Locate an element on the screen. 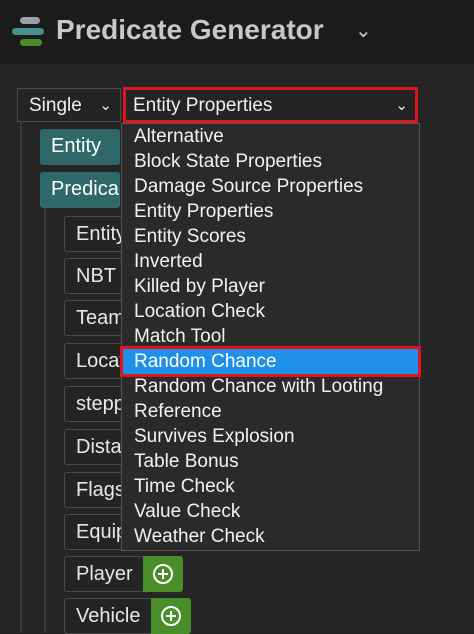  field-label: NBT is located at coordinates (96, 276).